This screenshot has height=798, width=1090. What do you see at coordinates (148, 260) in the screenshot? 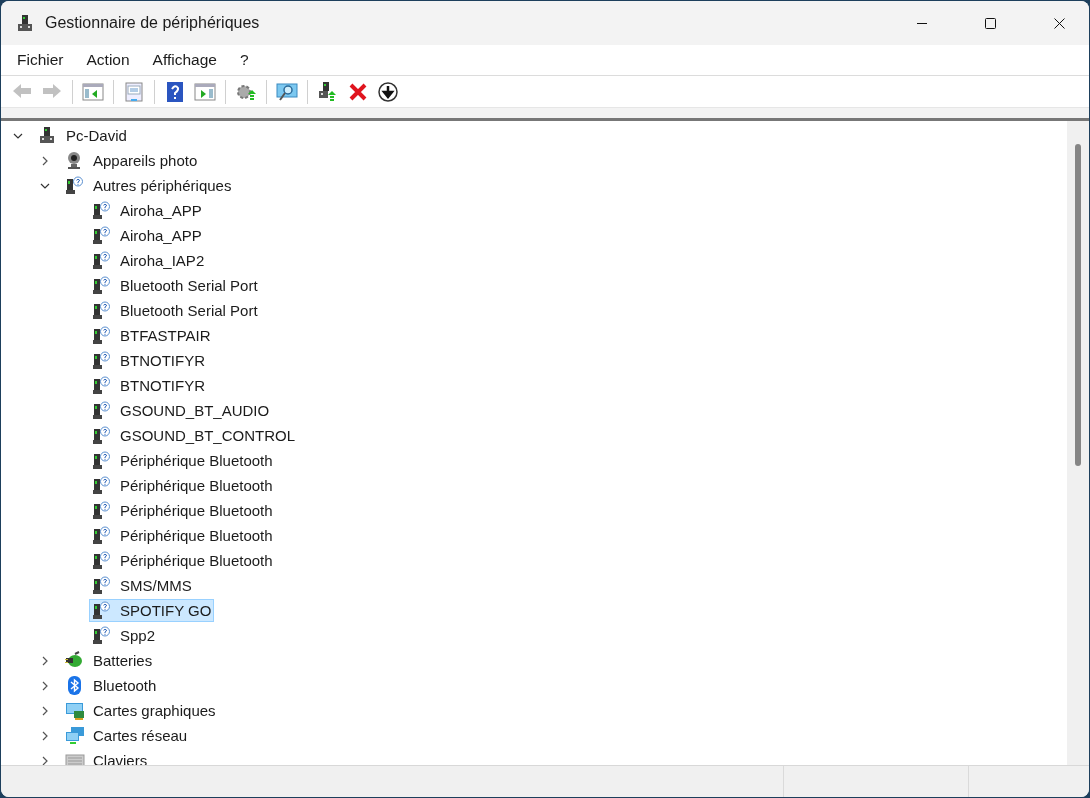
I see `tree-item: Airoha_IAP2` at bounding box center [148, 260].